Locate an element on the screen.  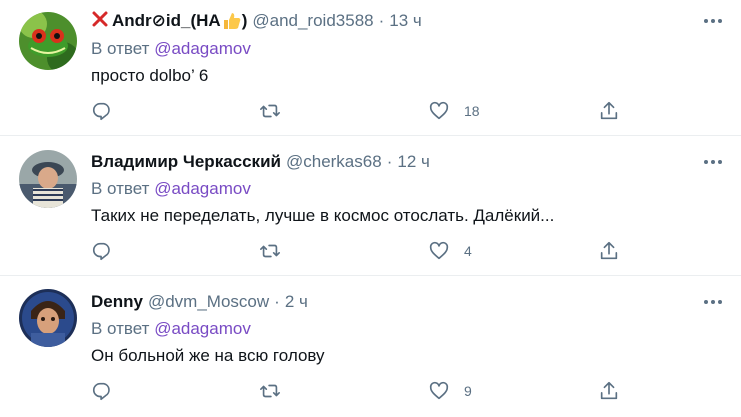
author-name-close: ) is located at coordinates (244, 20).